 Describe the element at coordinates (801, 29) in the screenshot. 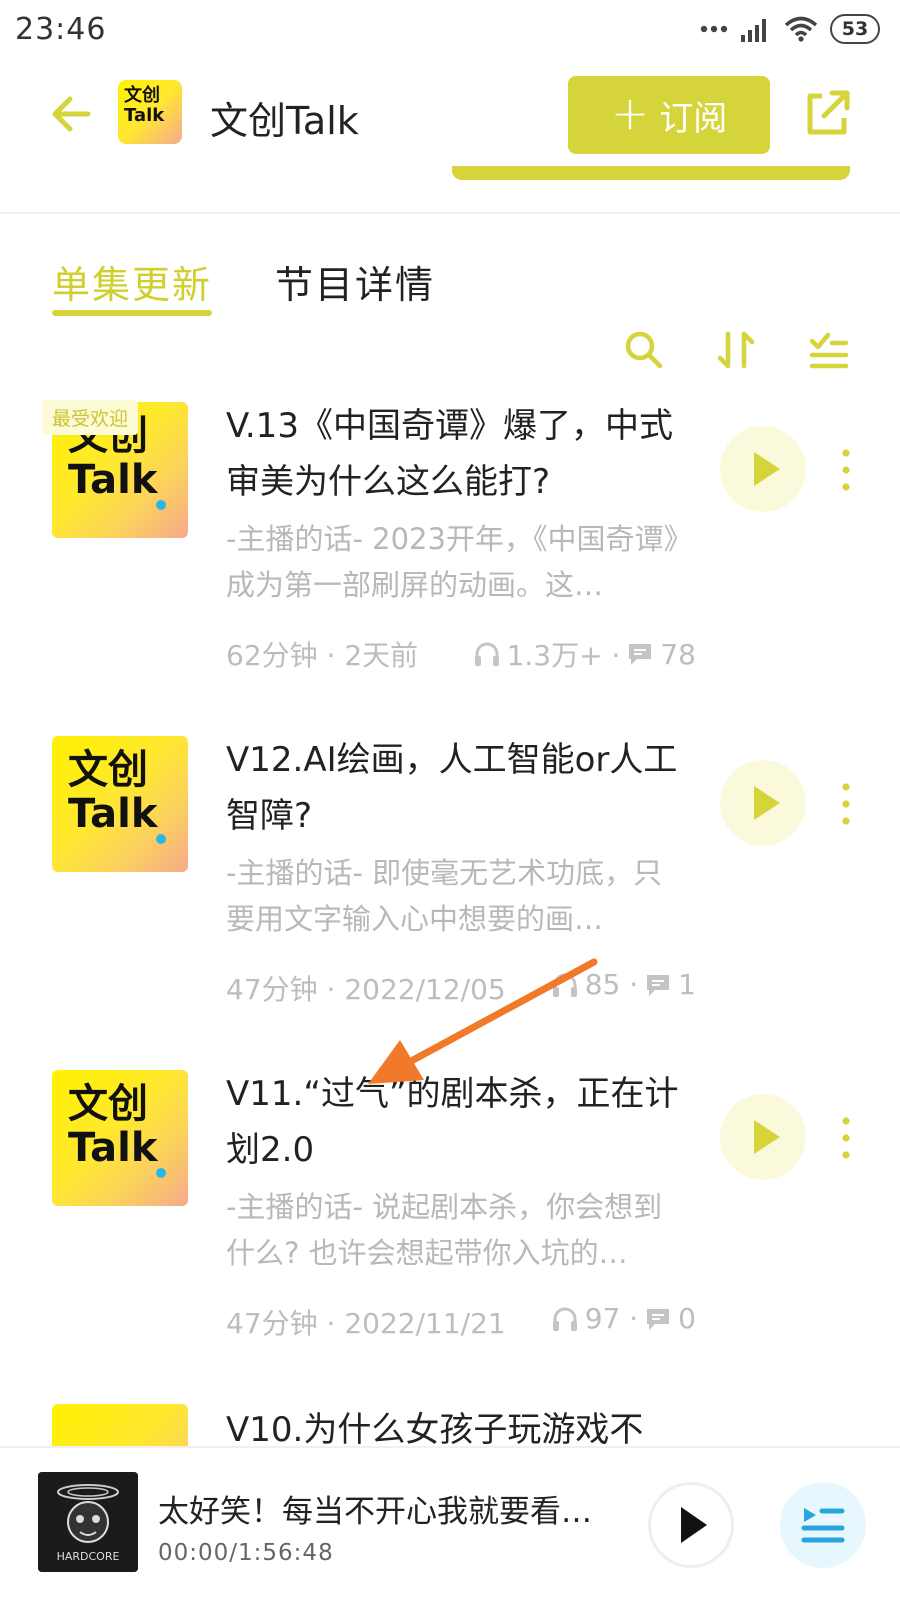

I see `wifi-icon` at that location.